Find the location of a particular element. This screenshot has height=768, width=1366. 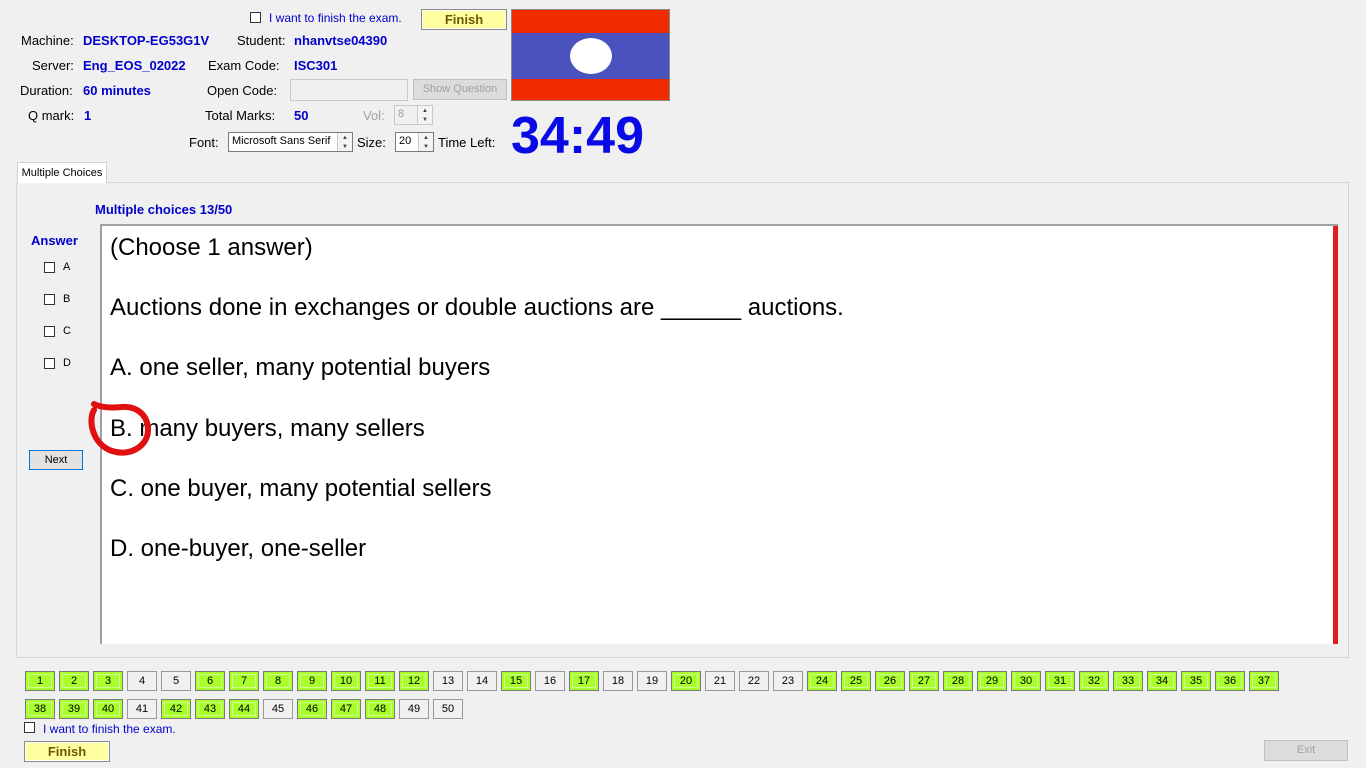

question-nav-button-50: 50 is located at coordinates (448, 709).